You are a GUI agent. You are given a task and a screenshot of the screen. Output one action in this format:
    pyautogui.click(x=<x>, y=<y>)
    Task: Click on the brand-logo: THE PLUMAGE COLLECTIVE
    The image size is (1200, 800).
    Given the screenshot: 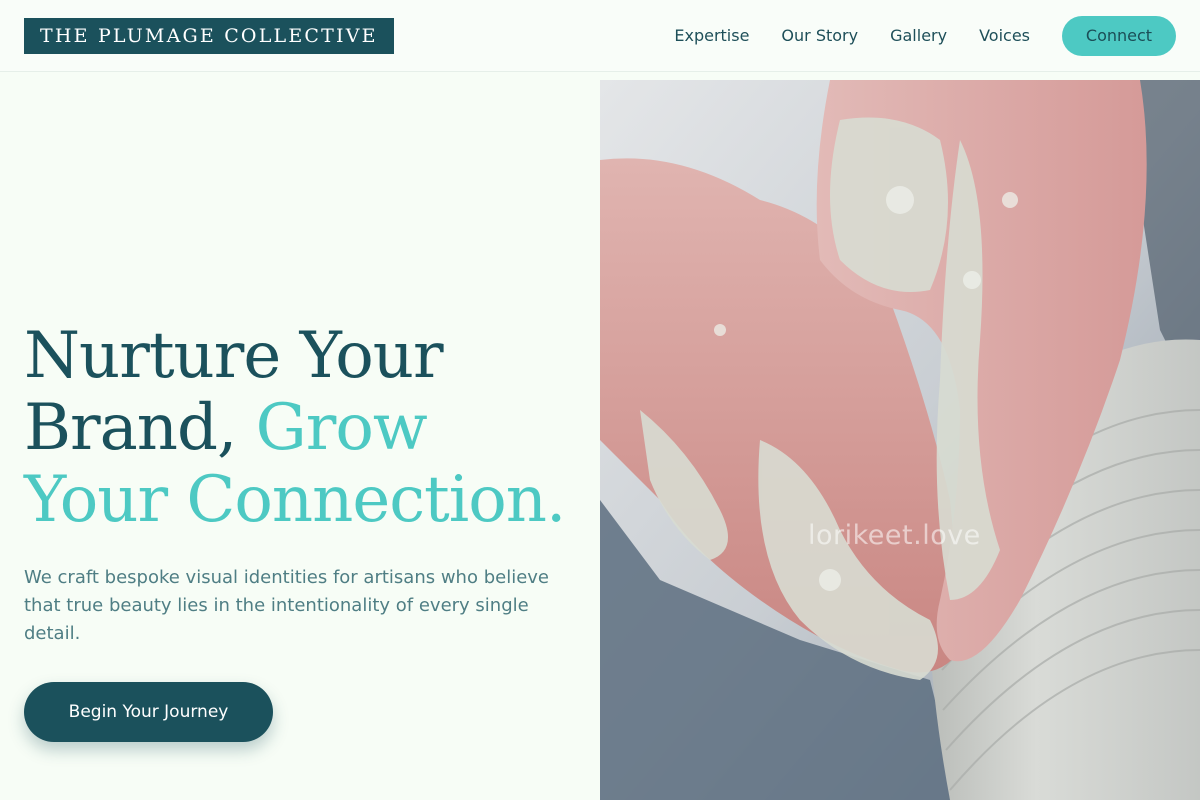 What is the action you would take?
    pyautogui.click(x=209, y=35)
    